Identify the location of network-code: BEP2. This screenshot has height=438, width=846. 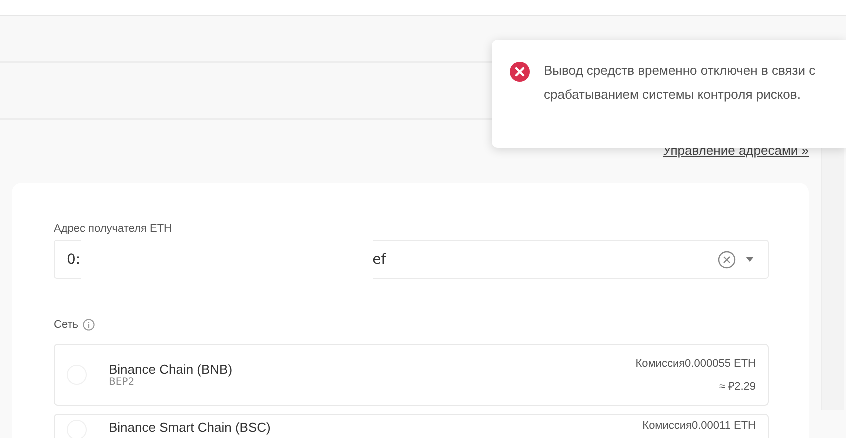
(122, 382).